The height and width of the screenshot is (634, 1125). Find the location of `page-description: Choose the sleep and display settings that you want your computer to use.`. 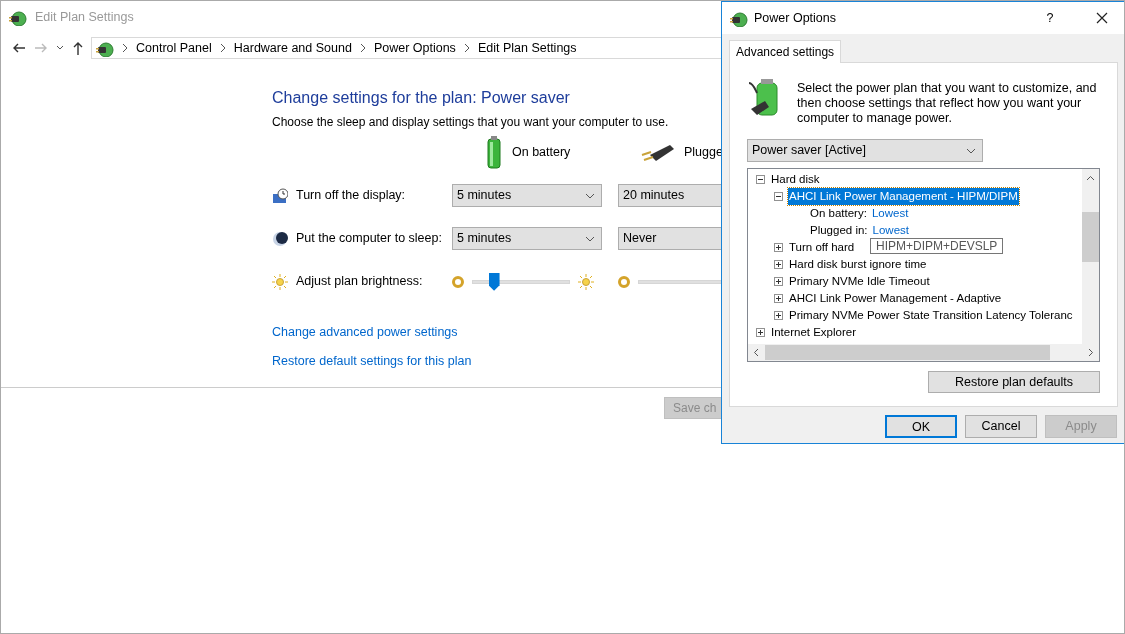

page-description: Choose the sleep and display settings that you want your computer to use. is located at coordinates (470, 123).